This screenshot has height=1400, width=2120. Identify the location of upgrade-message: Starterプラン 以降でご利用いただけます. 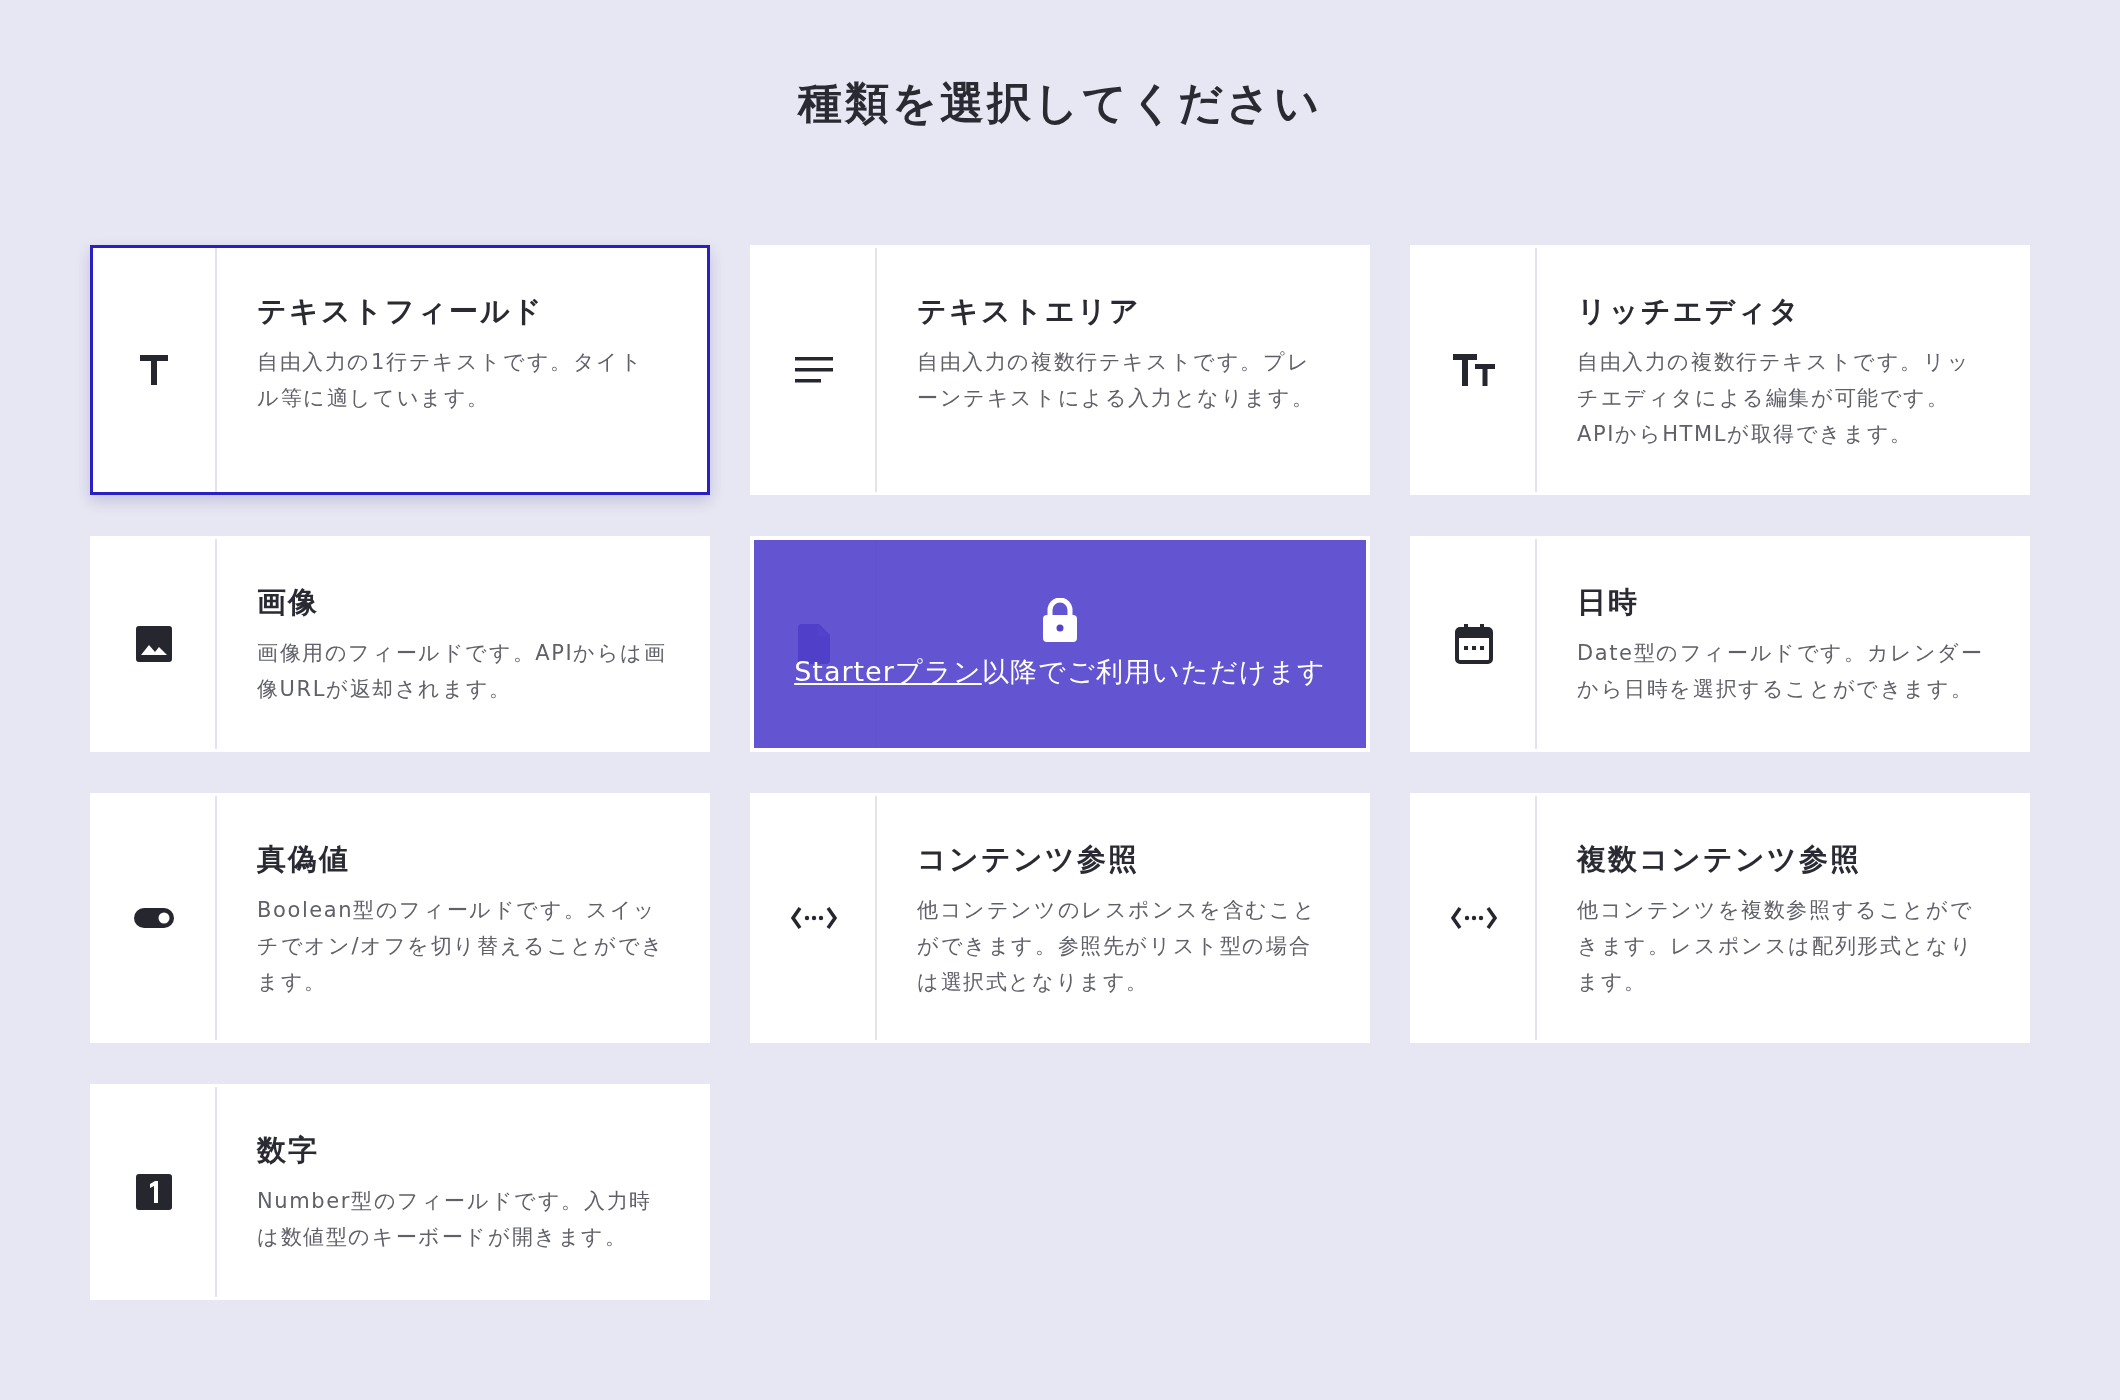
(1060, 672).